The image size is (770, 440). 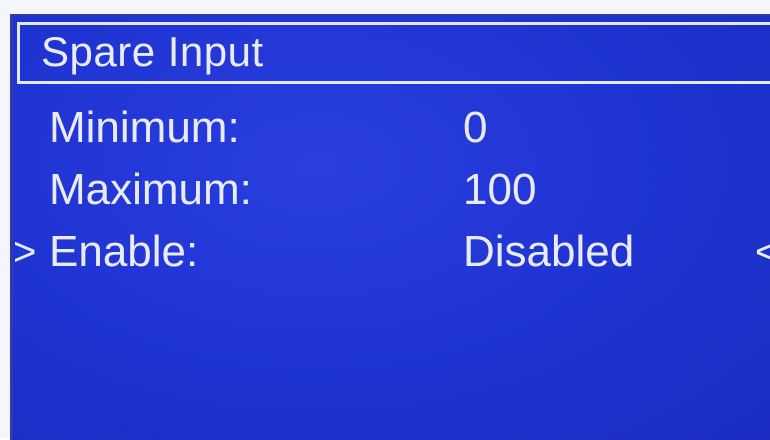 What do you see at coordinates (391, 195) in the screenshot?
I see `setting-row-maximum: Maximum: 100` at bounding box center [391, 195].